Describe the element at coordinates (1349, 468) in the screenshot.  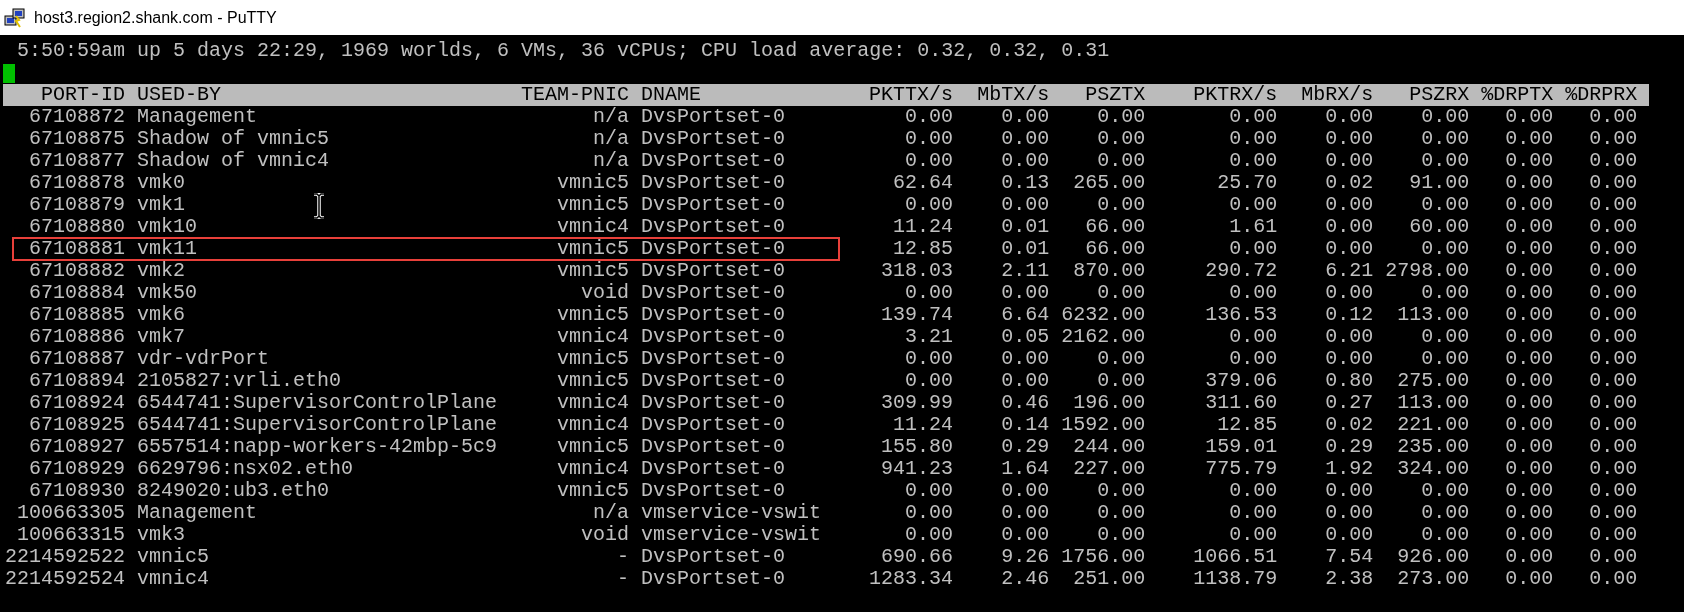
I see `table-cell: 1.92` at that location.